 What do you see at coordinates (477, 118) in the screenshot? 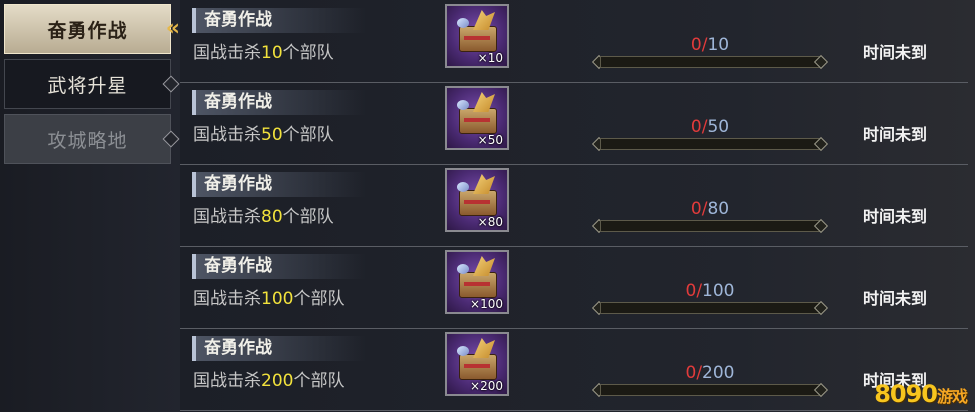
I see `reward-item-slot: ×50` at bounding box center [477, 118].